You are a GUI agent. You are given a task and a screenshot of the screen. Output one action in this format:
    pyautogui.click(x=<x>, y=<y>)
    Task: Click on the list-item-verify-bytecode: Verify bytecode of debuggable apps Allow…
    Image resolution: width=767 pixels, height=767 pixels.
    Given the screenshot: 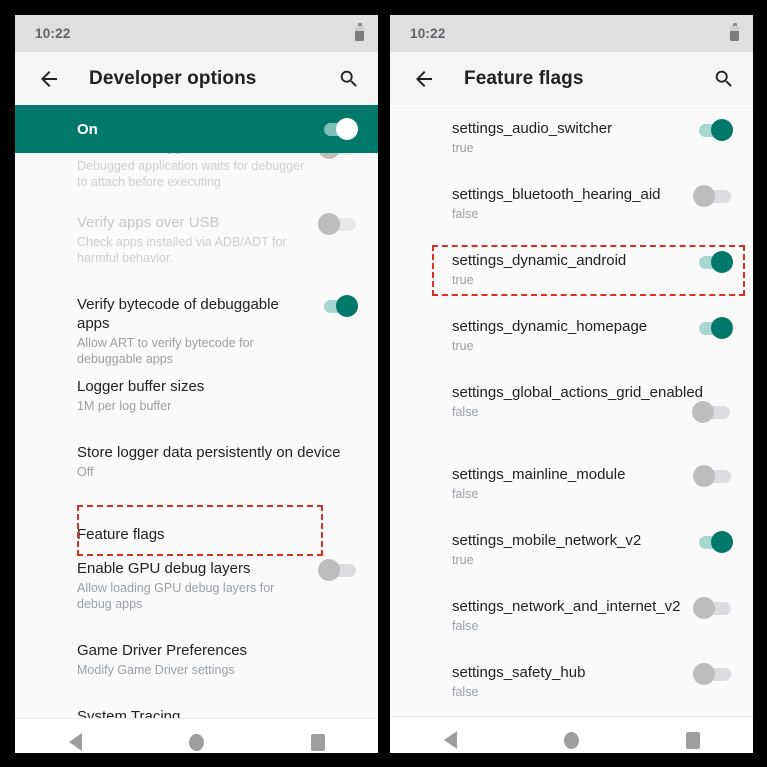 What is the action you would take?
    pyautogui.click(x=196, y=336)
    